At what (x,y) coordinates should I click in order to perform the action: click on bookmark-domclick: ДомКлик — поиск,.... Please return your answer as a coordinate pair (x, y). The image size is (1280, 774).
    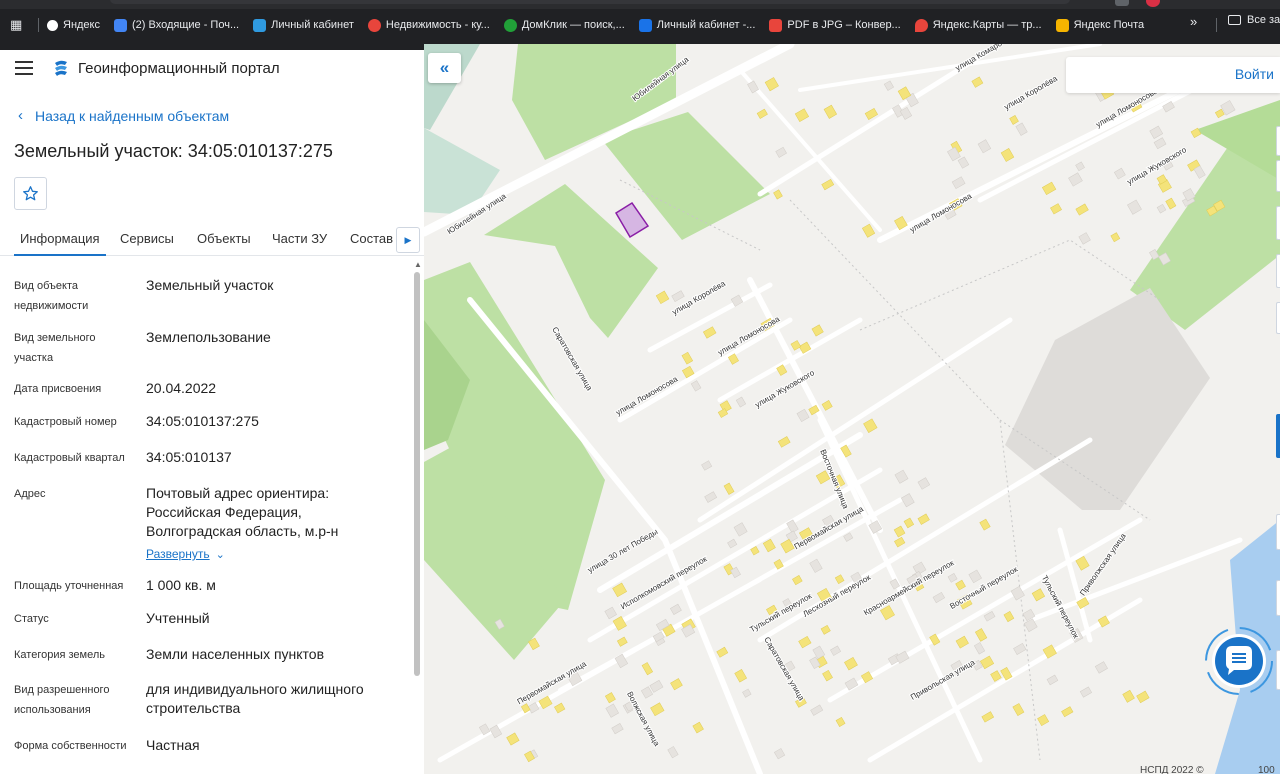
    Looking at the image, I should click on (564, 25).